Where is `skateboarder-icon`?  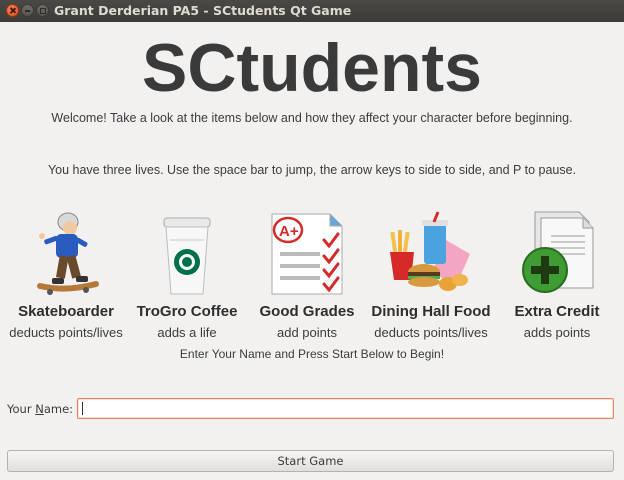
skateboarder-icon is located at coordinates (68, 253).